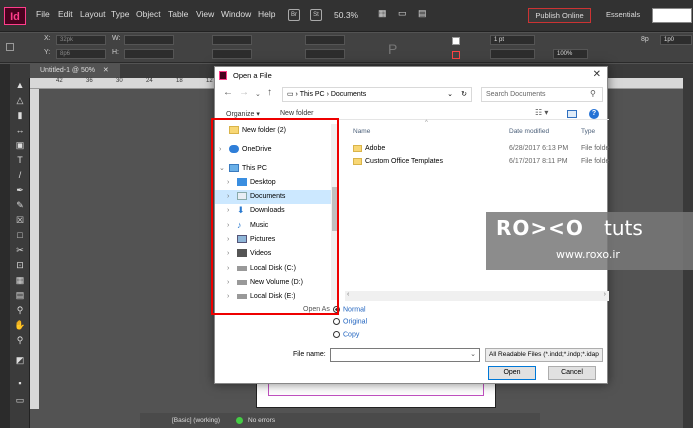 This screenshot has height=428, width=693. I want to click on ruler-tick: 30, so click(119, 81).